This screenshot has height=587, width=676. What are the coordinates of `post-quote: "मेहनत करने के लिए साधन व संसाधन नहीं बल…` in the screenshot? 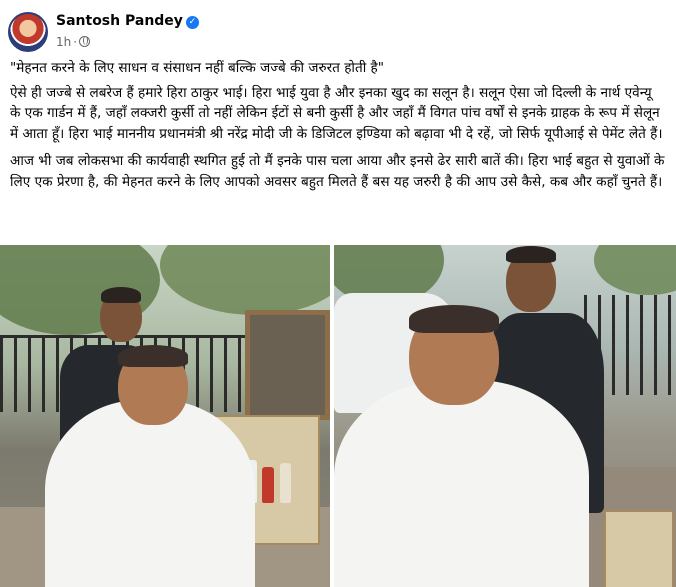 It's located at (197, 68).